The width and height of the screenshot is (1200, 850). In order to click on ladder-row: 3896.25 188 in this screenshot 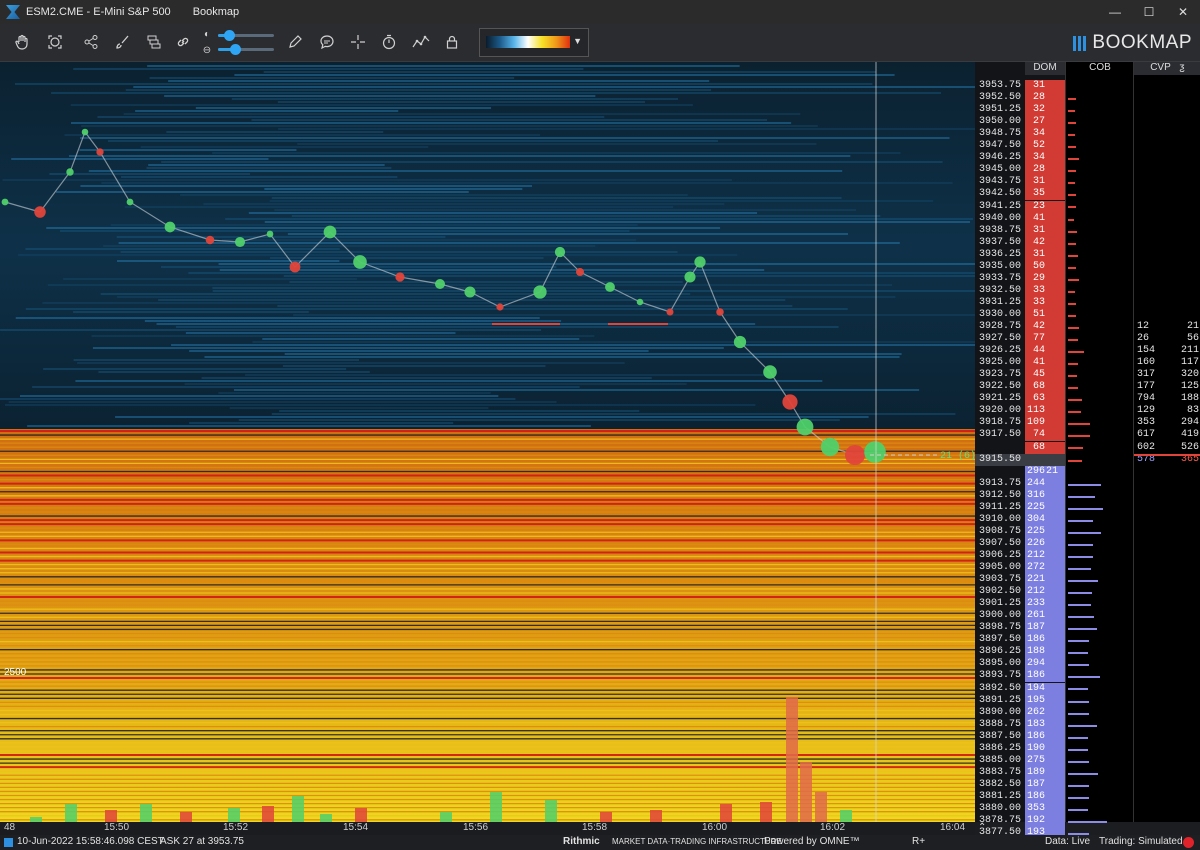, I will do `click(1020, 652)`.